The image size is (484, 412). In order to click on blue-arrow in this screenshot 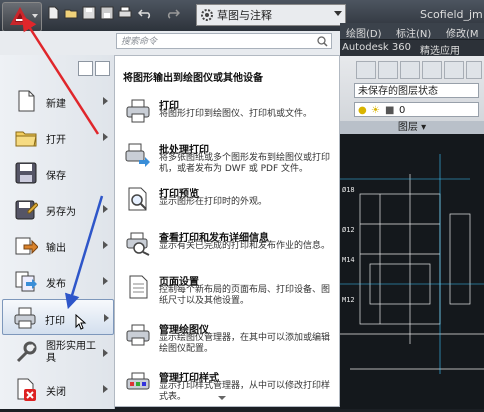, I will do `click(84, 252)`.